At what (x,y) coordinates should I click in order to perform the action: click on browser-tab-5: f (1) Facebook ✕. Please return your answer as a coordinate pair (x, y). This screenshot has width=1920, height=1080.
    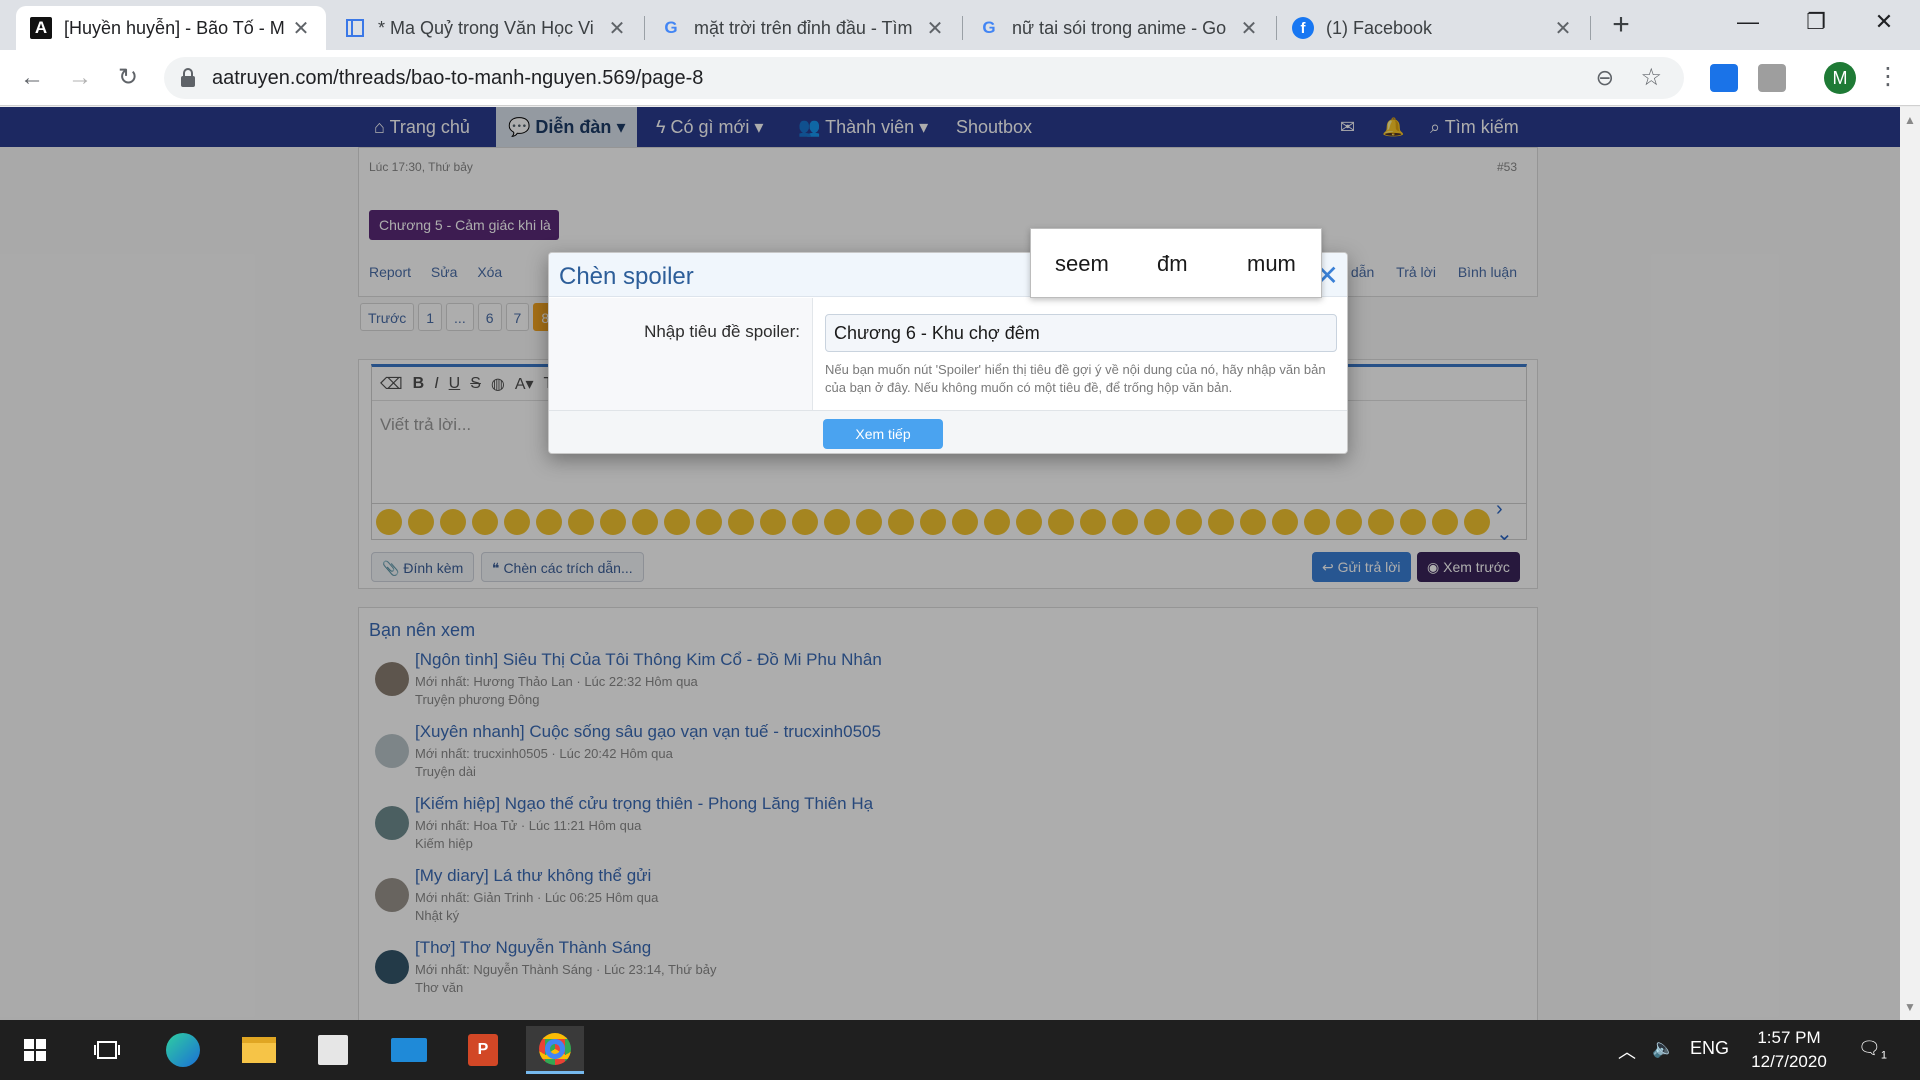
    Looking at the image, I should click on (1433, 28).